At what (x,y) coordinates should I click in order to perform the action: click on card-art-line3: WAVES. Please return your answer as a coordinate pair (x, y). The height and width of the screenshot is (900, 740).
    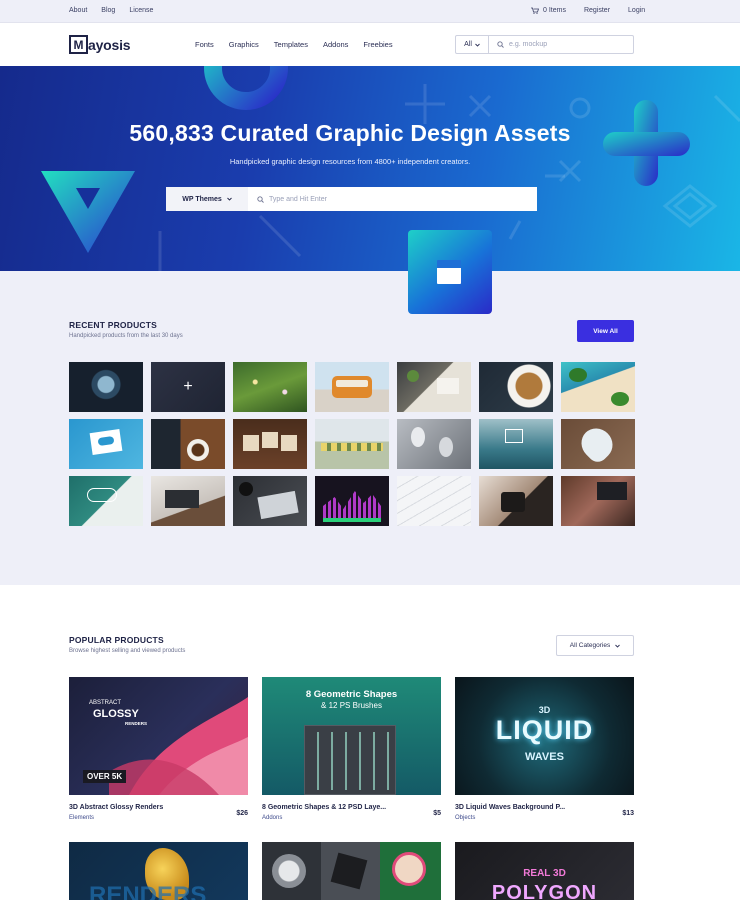
    Looking at the image, I should click on (544, 757).